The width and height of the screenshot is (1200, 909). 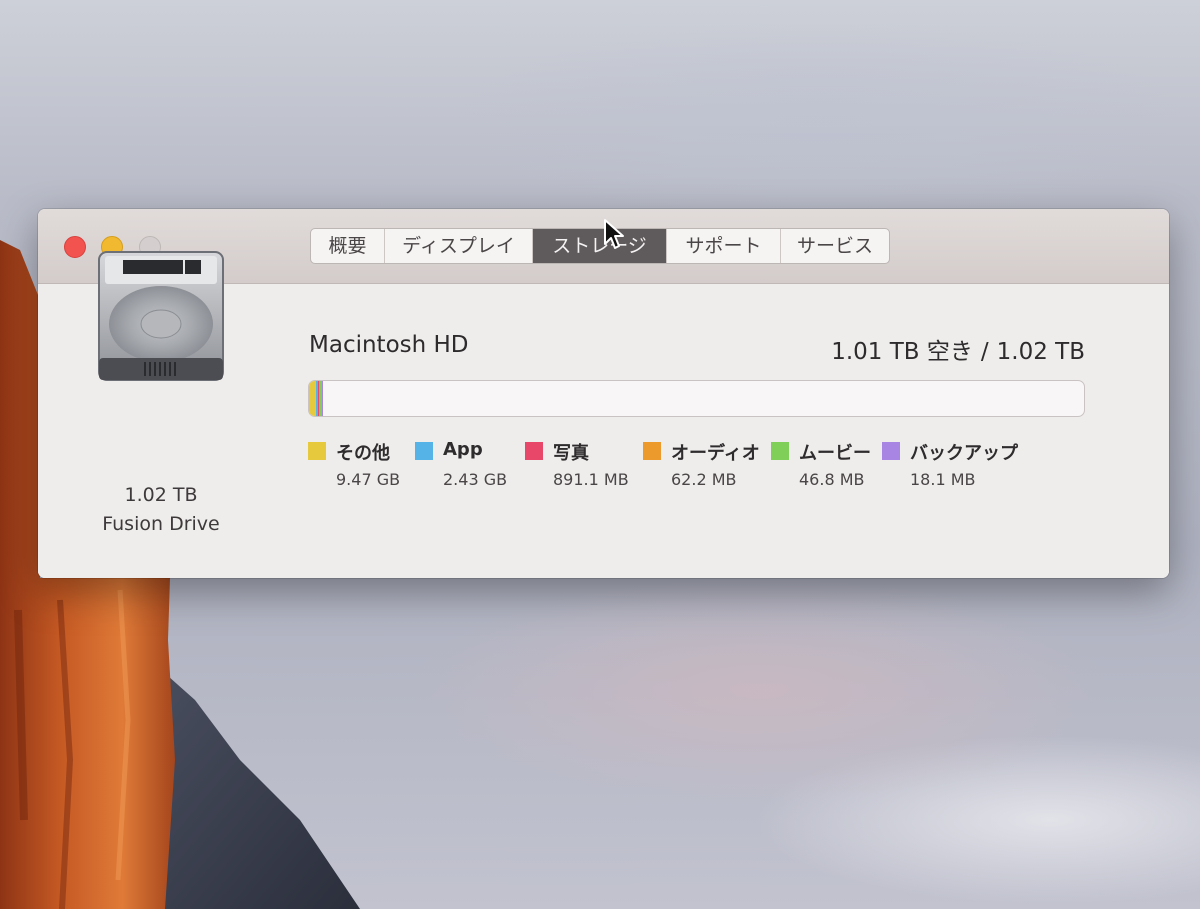 I want to click on tab-support: サポート, so click(x=724, y=246).